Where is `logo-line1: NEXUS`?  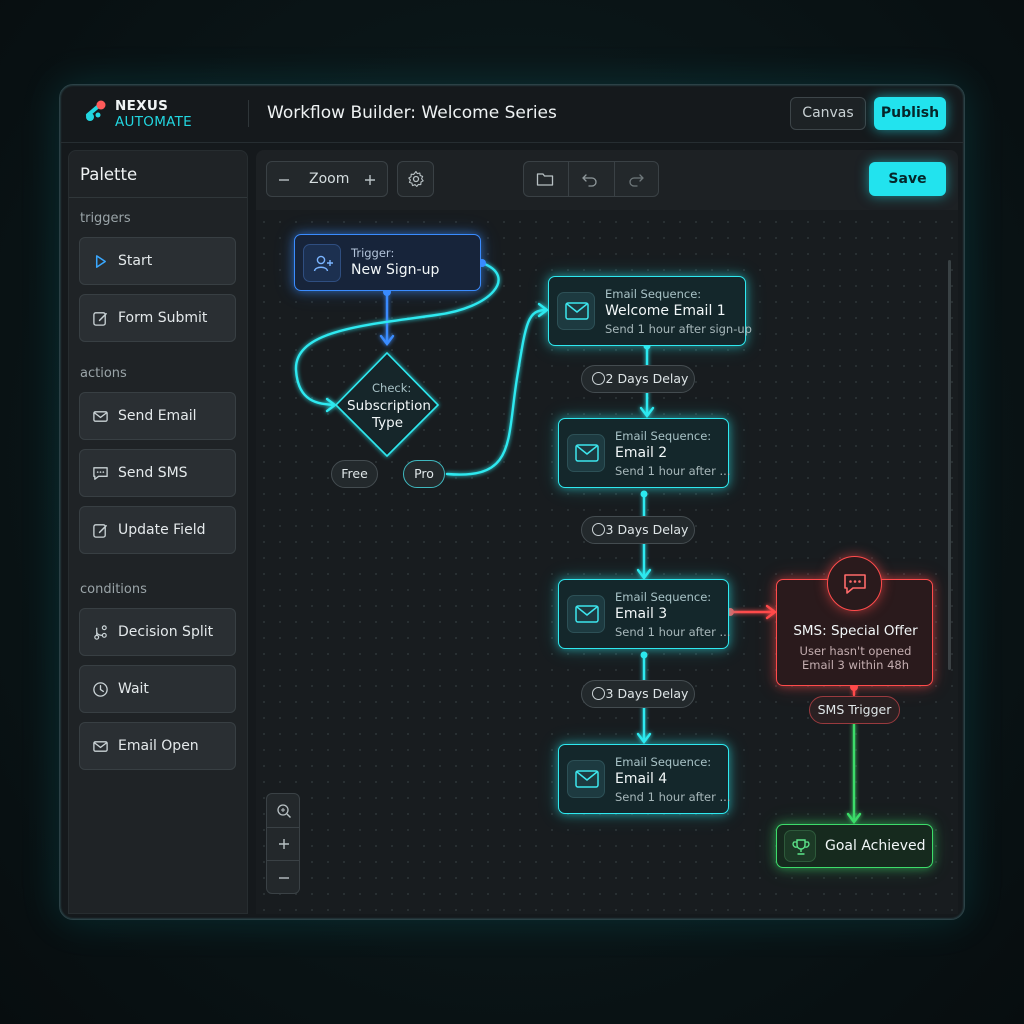 logo-line1: NEXUS is located at coordinates (142, 106).